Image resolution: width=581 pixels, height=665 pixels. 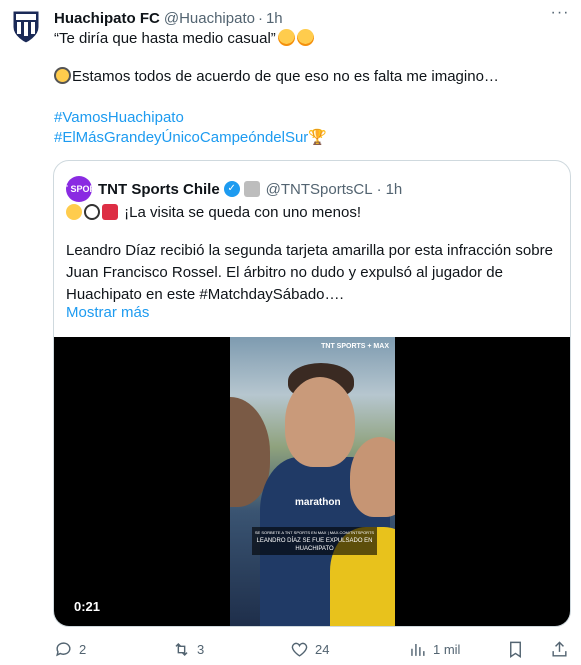 I want to click on like-count: 24, so click(x=322, y=649).